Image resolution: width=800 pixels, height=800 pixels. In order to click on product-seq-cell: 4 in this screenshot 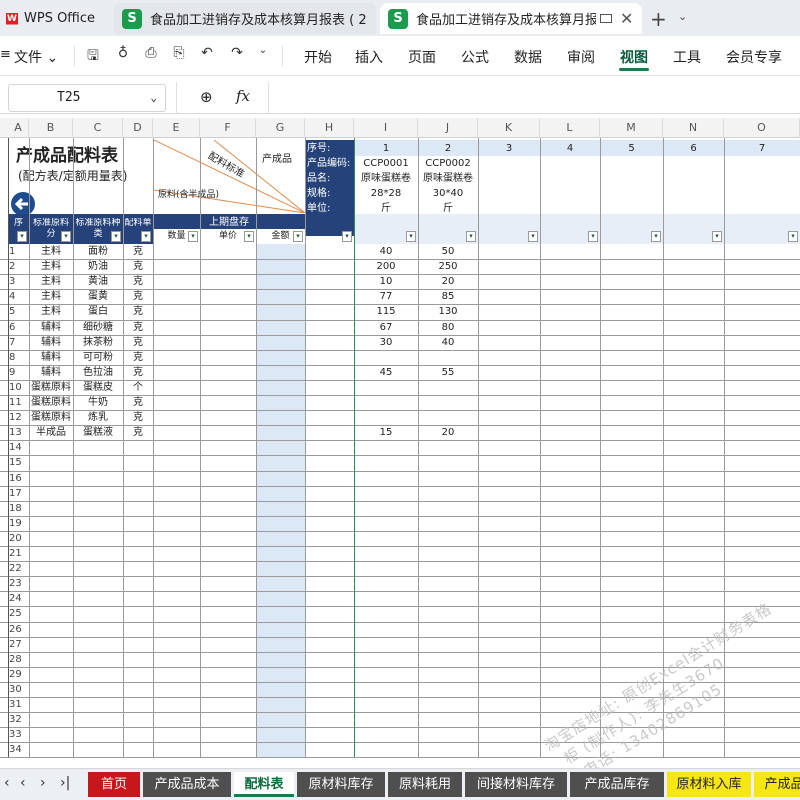, I will do `click(570, 148)`.